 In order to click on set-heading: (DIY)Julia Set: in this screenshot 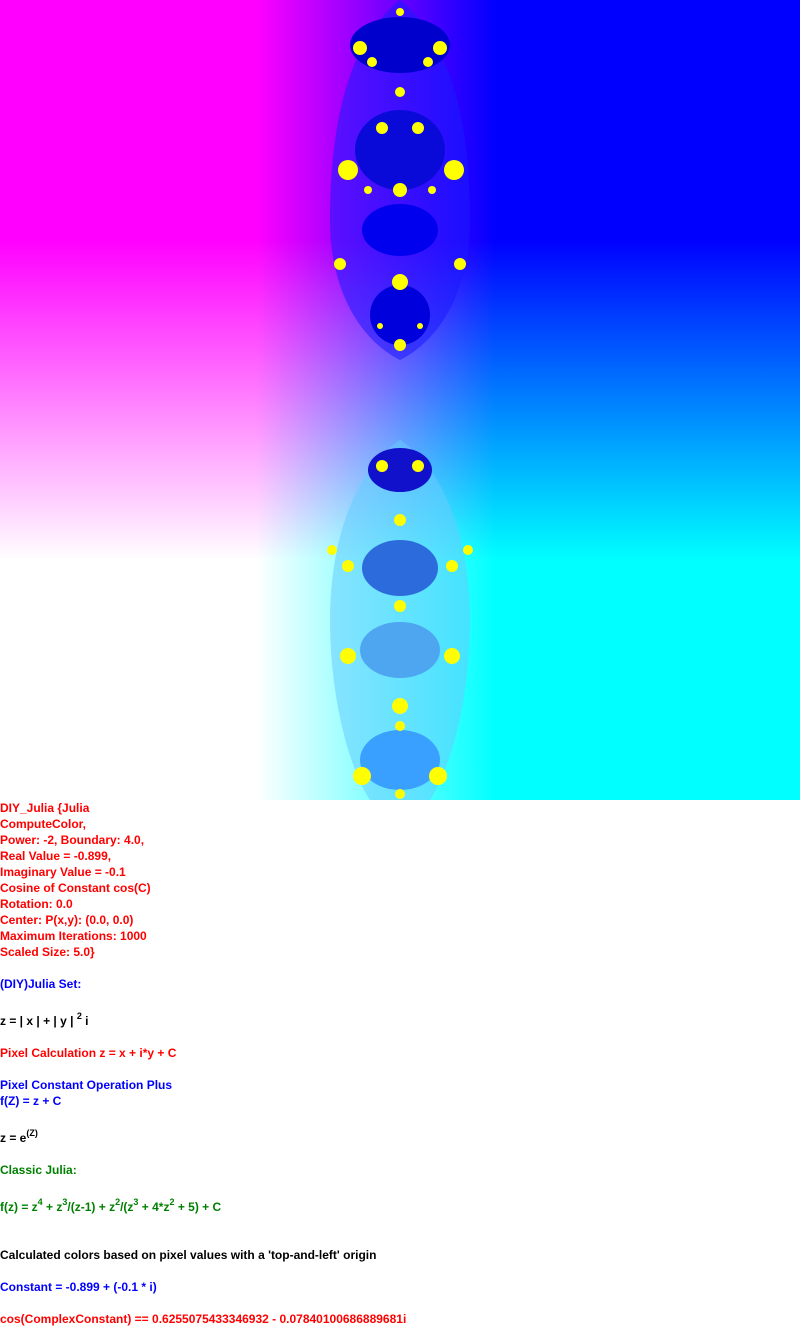, I will do `click(41, 984)`.